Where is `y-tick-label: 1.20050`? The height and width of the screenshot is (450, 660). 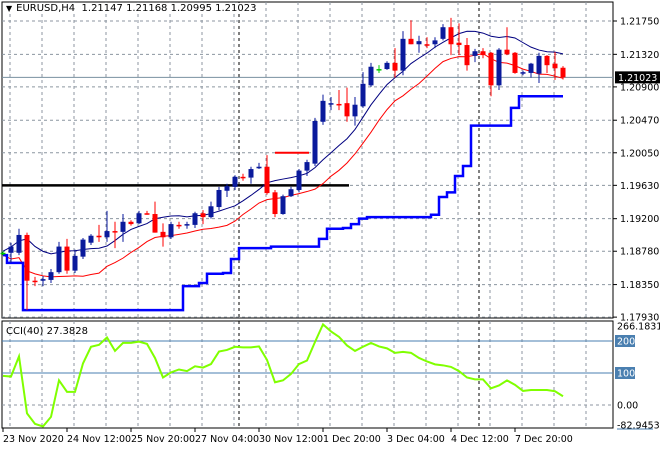
y-tick-label: 1.20050 is located at coordinates (639, 153).